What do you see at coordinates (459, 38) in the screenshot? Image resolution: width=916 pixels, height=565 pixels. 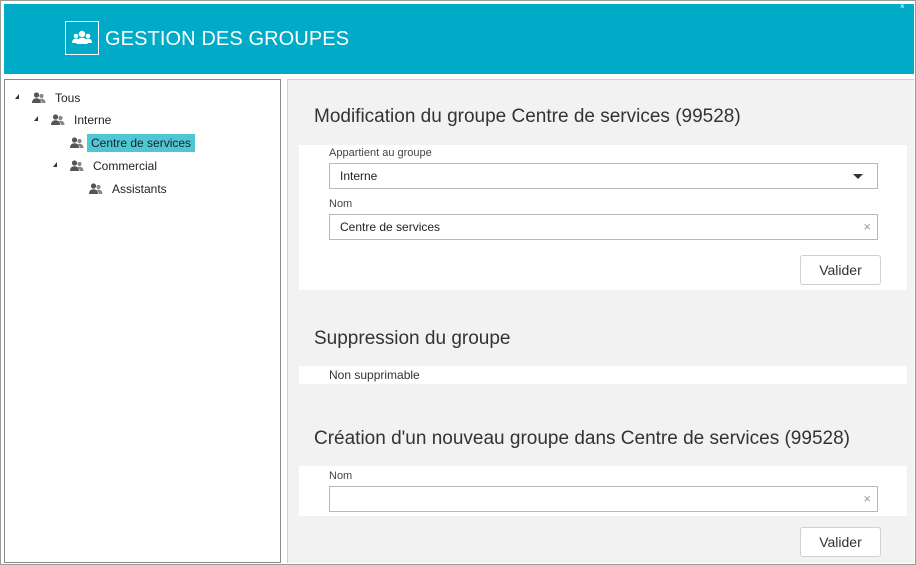 I see `app-header: × GESTION DES GROUPES` at bounding box center [459, 38].